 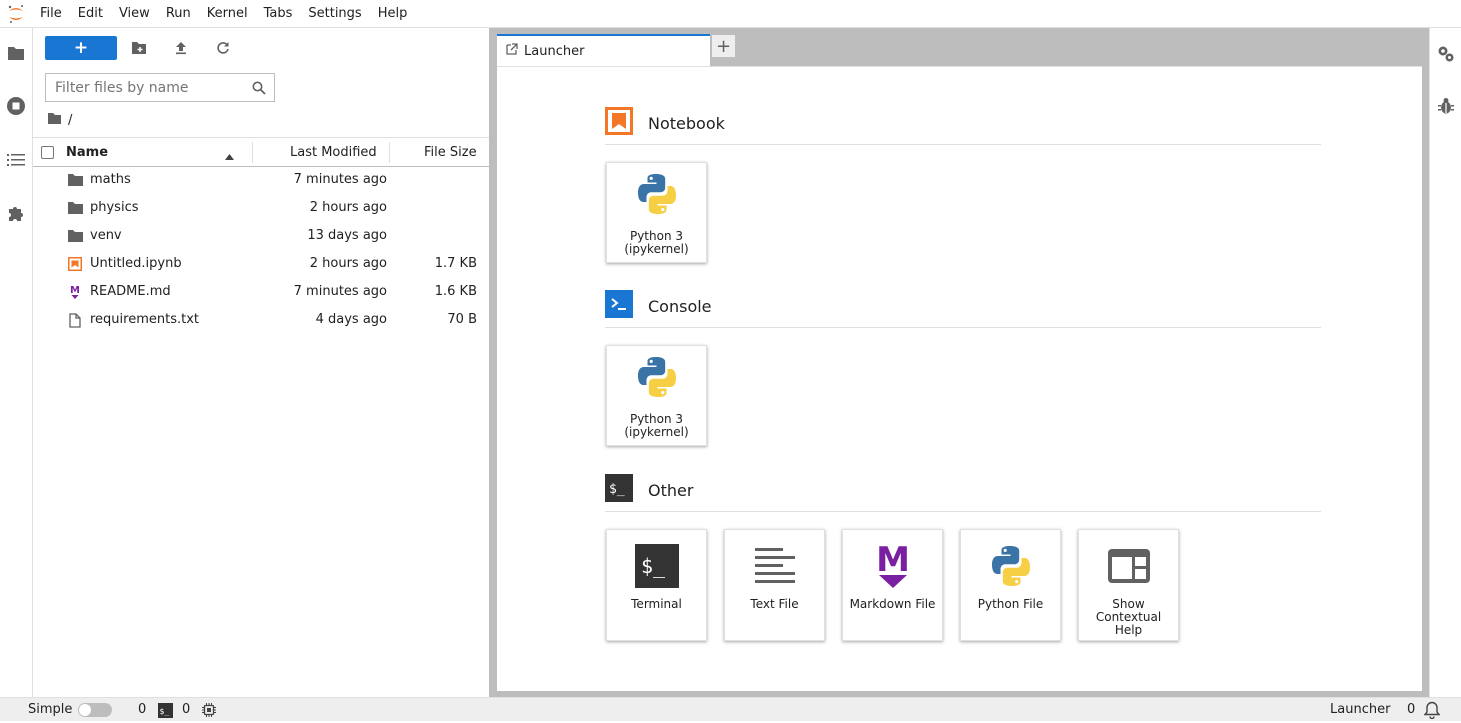 I want to click on filter-files-input, so click(x=146, y=87).